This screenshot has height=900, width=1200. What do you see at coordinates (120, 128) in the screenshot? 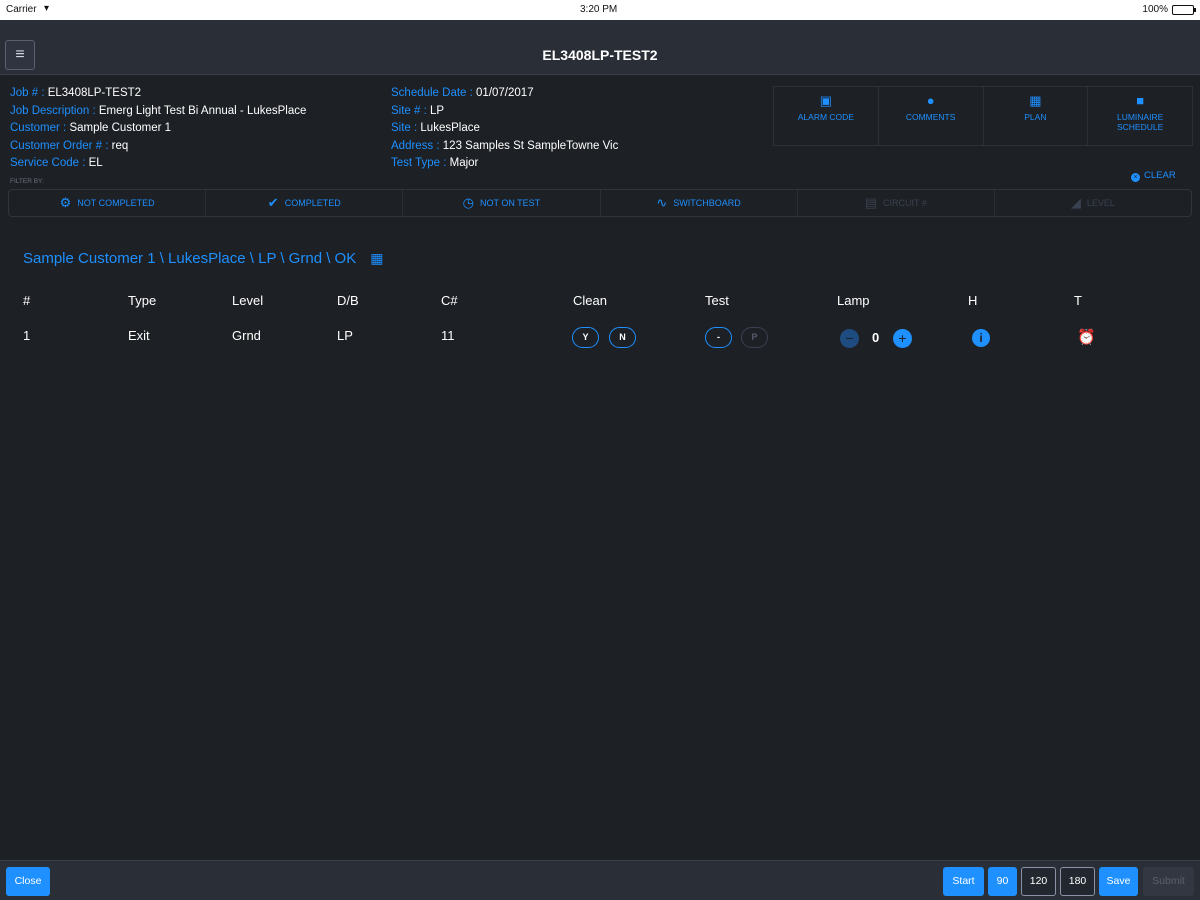
I see `customer-value: Sample Customer 1` at bounding box center [120, 128].